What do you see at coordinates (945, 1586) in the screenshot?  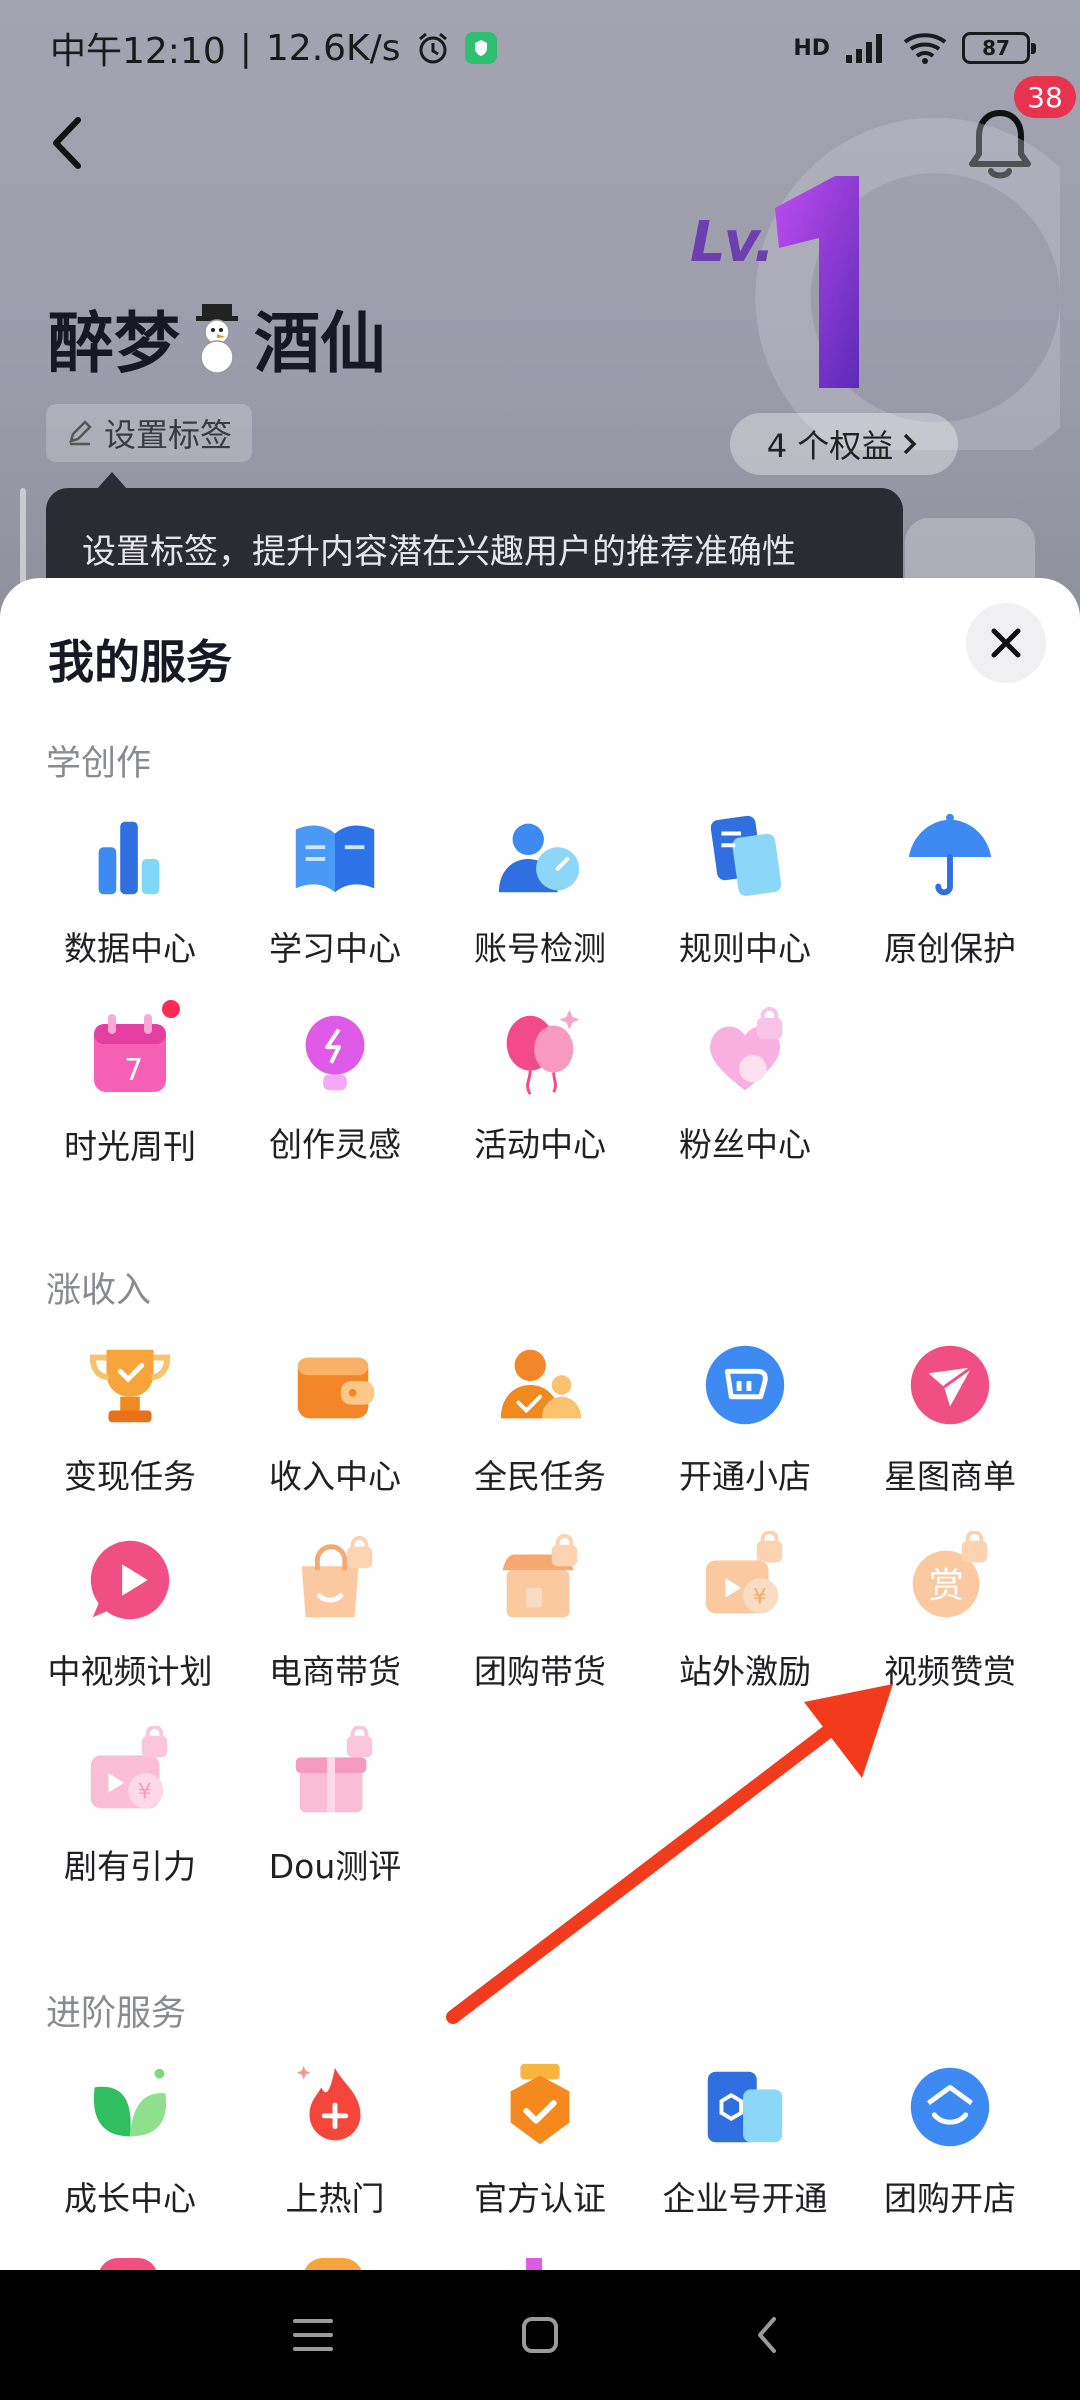 I see `svg-text: 赏` at bounding box center [945, 1586].